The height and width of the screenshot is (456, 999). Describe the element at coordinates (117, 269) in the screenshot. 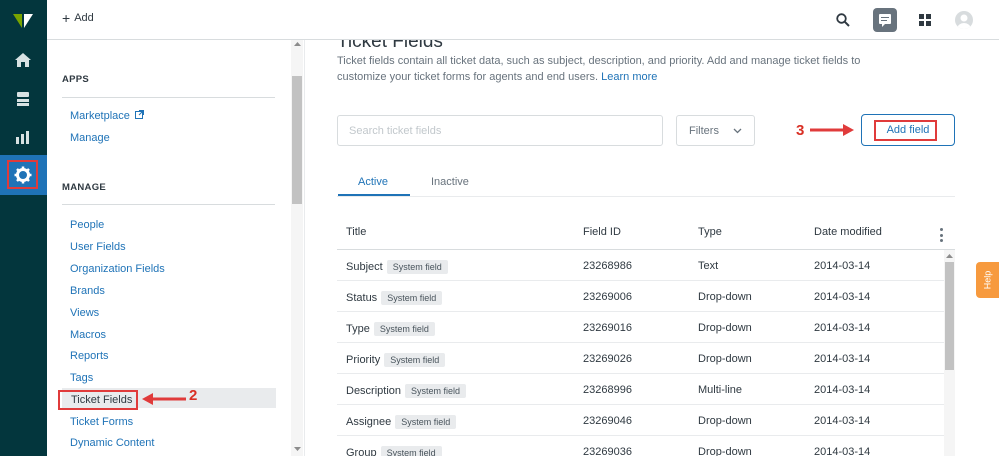

I see `menu-item-organization-fields: Organization Fields` at that location.